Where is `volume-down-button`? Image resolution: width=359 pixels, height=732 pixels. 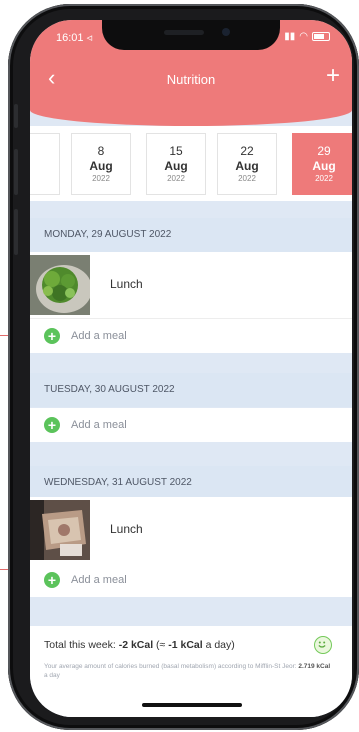 volume-down-button is located at coordinates (16, 232).